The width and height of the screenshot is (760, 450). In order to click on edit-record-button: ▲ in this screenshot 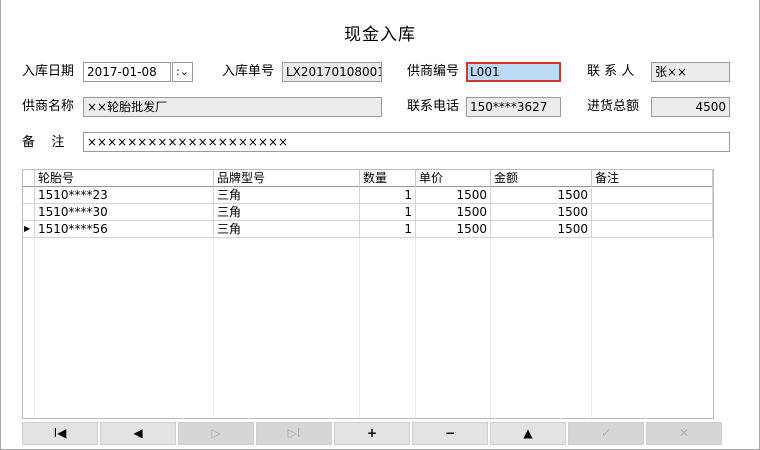, I will do `click(528, 433)`.